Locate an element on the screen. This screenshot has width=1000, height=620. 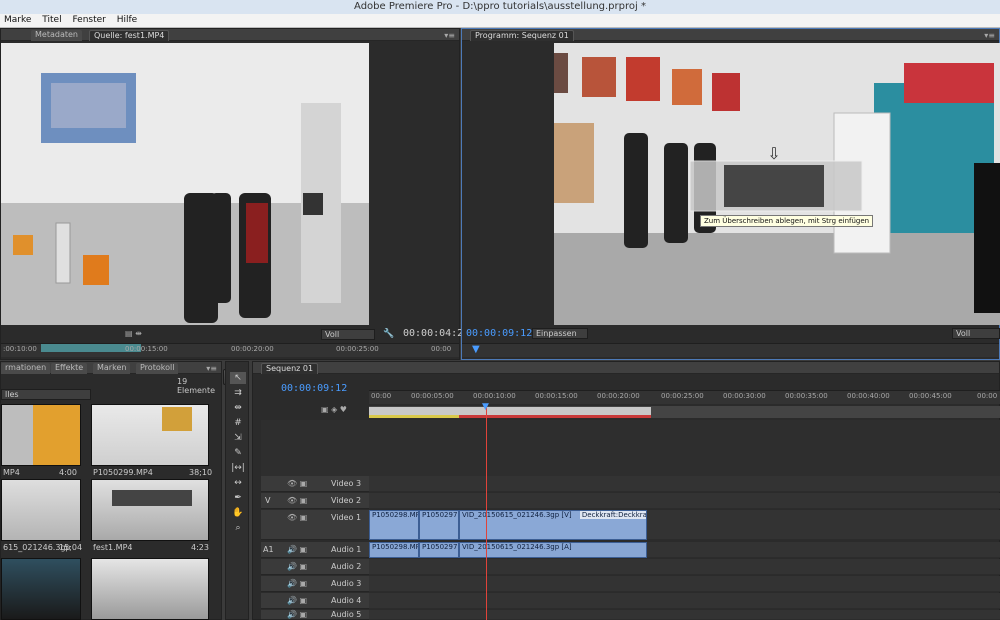
slide-tool-icon: ↔ is located at coordinates (238, 483).